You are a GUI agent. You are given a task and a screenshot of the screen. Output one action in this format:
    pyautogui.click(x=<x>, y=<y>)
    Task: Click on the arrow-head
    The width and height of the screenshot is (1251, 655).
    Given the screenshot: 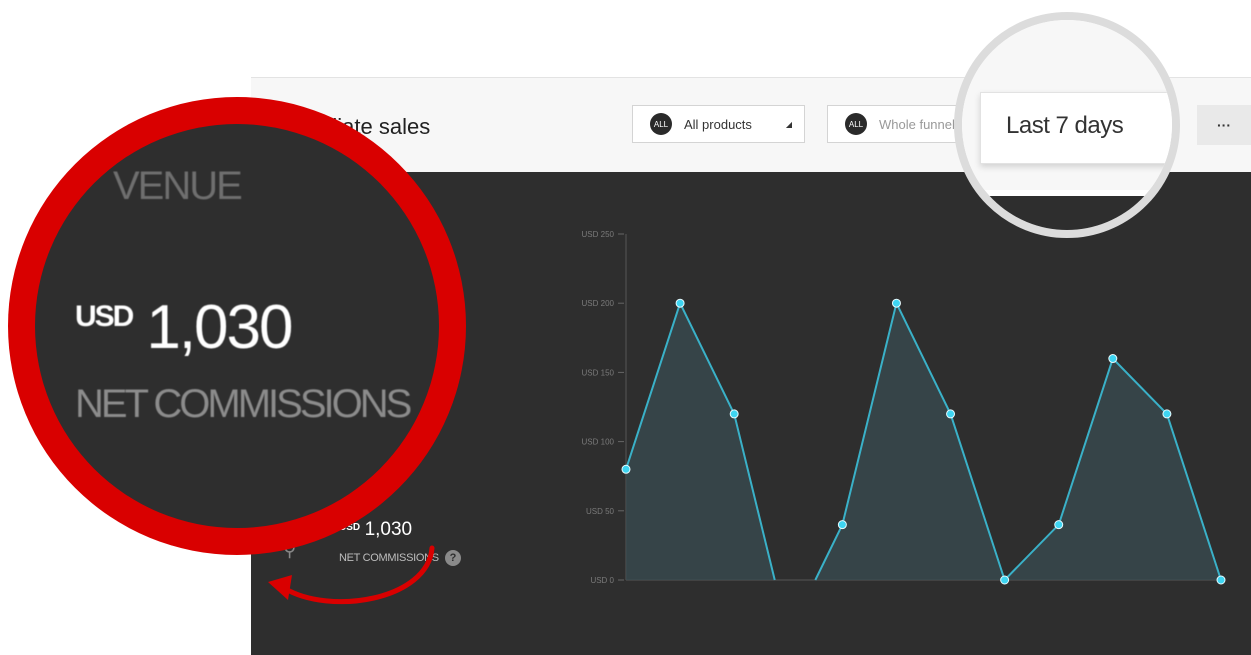 What is the action you would take?
    pyautogui.click(x=280, y=587)
    